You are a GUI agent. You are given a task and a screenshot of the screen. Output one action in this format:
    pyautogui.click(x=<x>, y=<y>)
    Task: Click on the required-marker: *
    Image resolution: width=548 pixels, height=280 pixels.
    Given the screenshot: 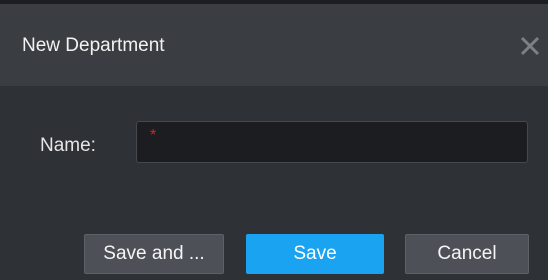 What is the action you would take?
    pyautogui.click(x=153, y=135)
    